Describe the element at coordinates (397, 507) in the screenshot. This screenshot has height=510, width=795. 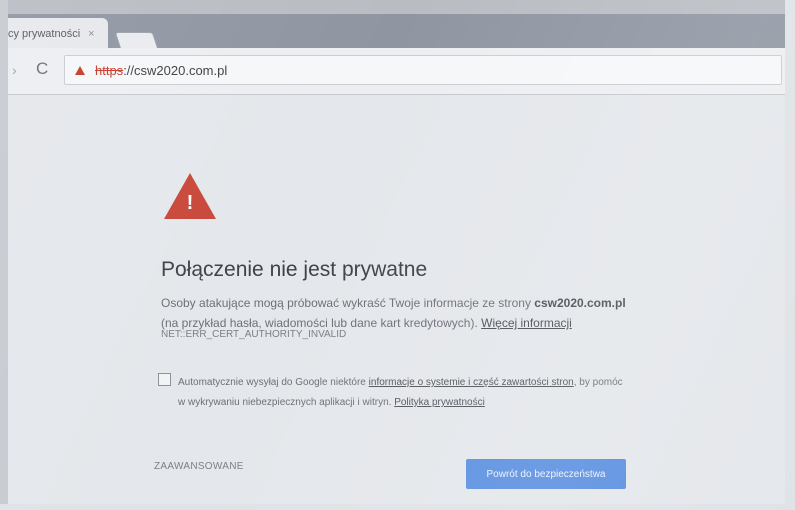
I see `photo-frame-bottom` at that location.